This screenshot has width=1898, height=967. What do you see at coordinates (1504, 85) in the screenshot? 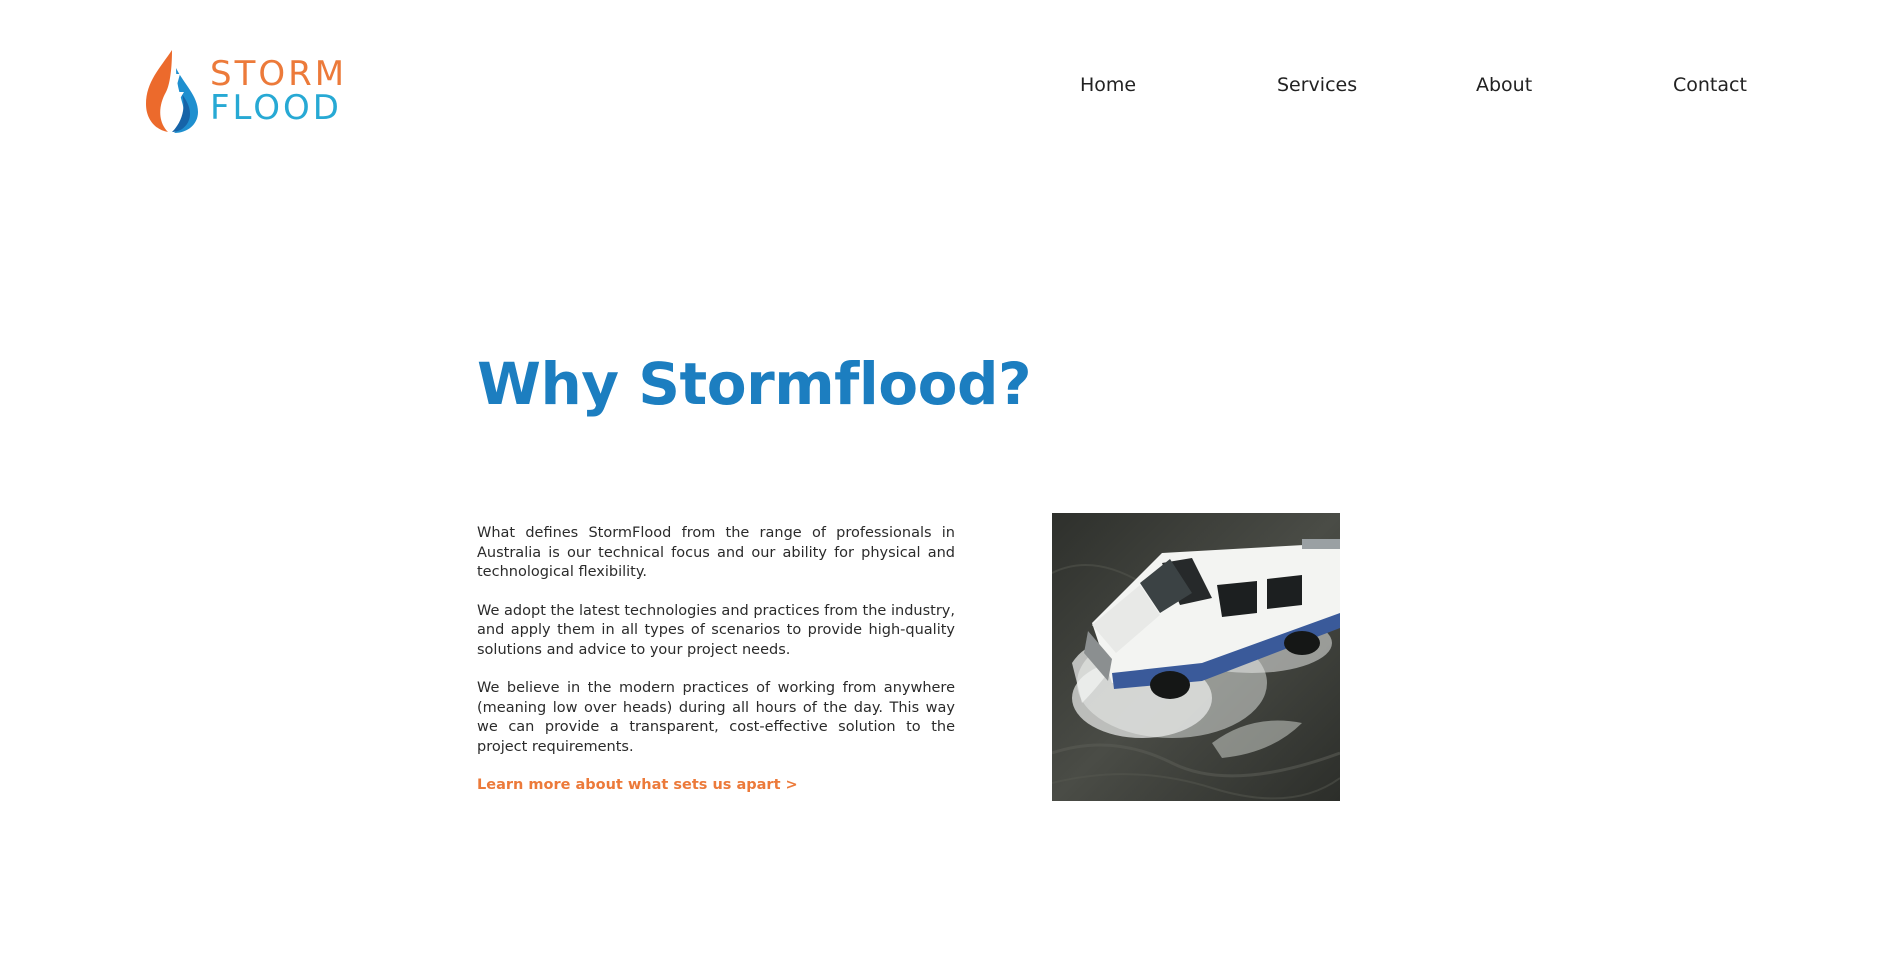
I see `nav-about-link: About` at bounding box center [1504, 85].